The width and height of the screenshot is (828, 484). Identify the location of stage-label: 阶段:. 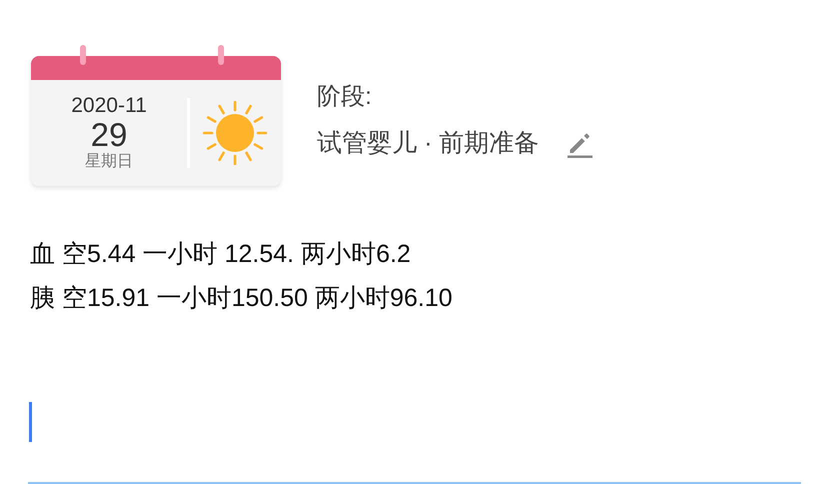
(345, 97).